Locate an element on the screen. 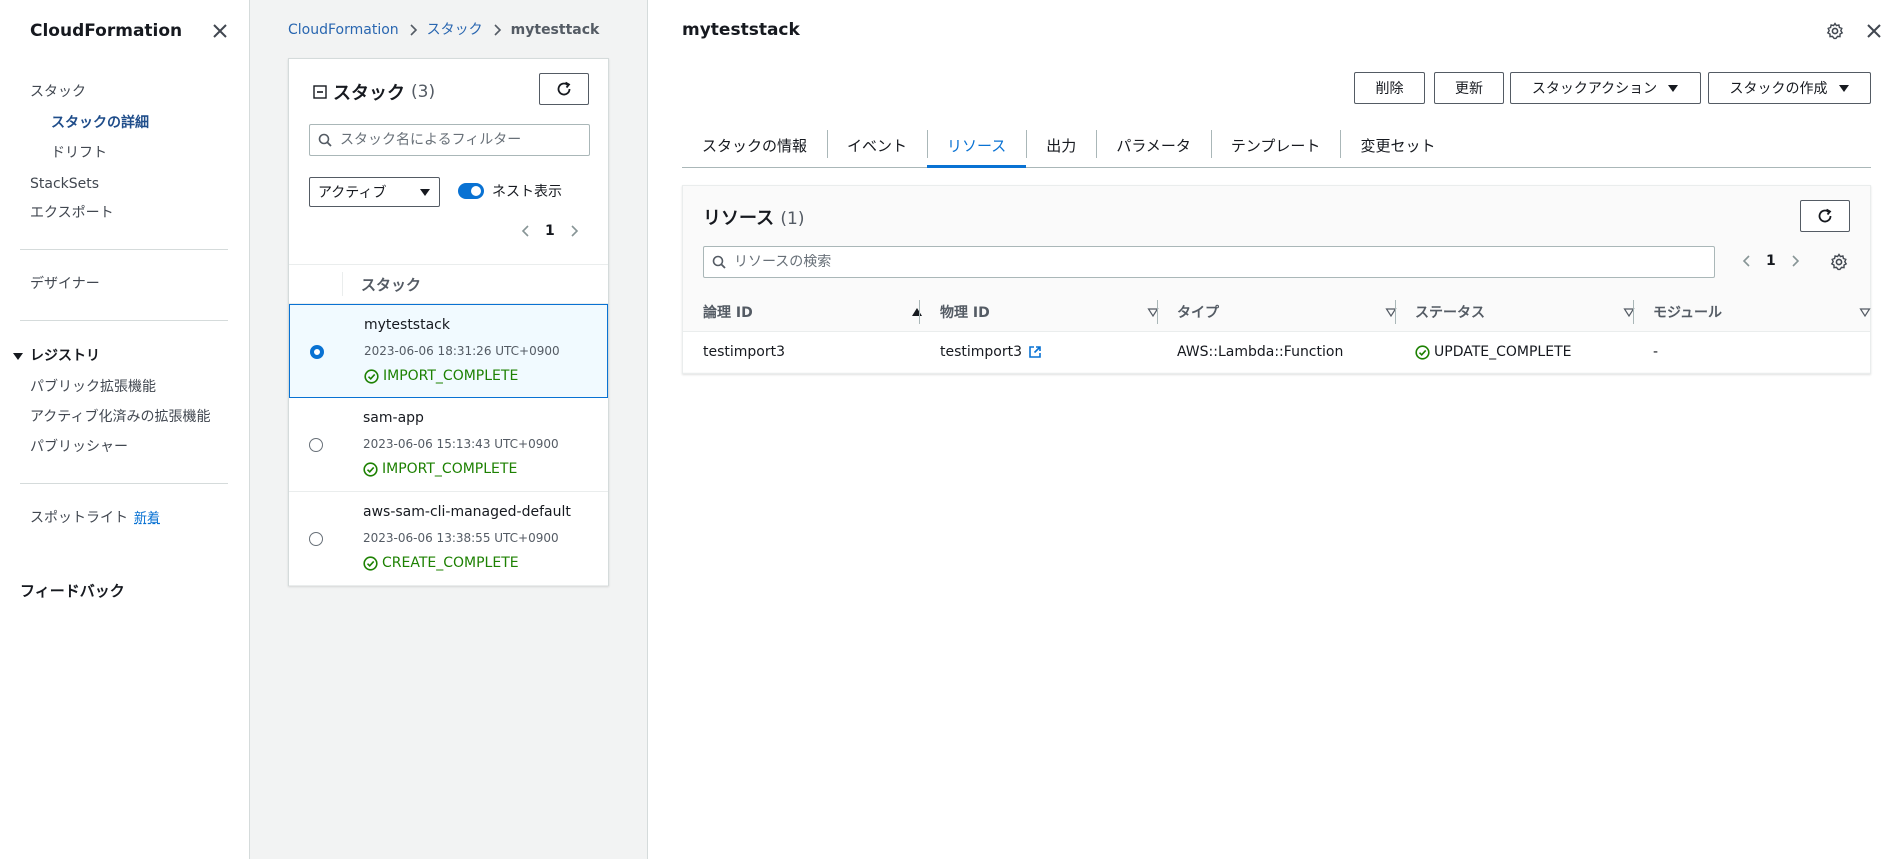 This screenshot has width=1903, height=859. nav-item-stacksets: StackSets is located at coordinates (64, 184).